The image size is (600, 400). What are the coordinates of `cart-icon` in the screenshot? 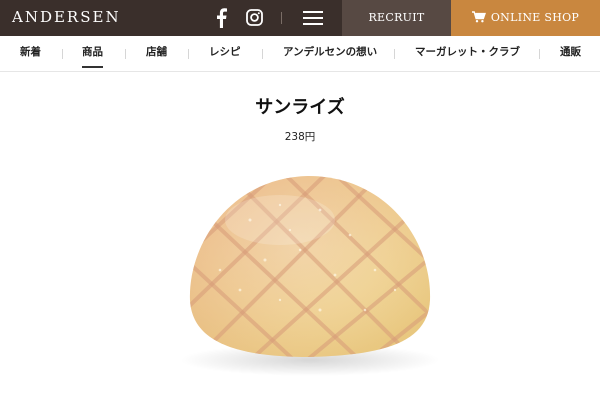 It's located at (478, 16).